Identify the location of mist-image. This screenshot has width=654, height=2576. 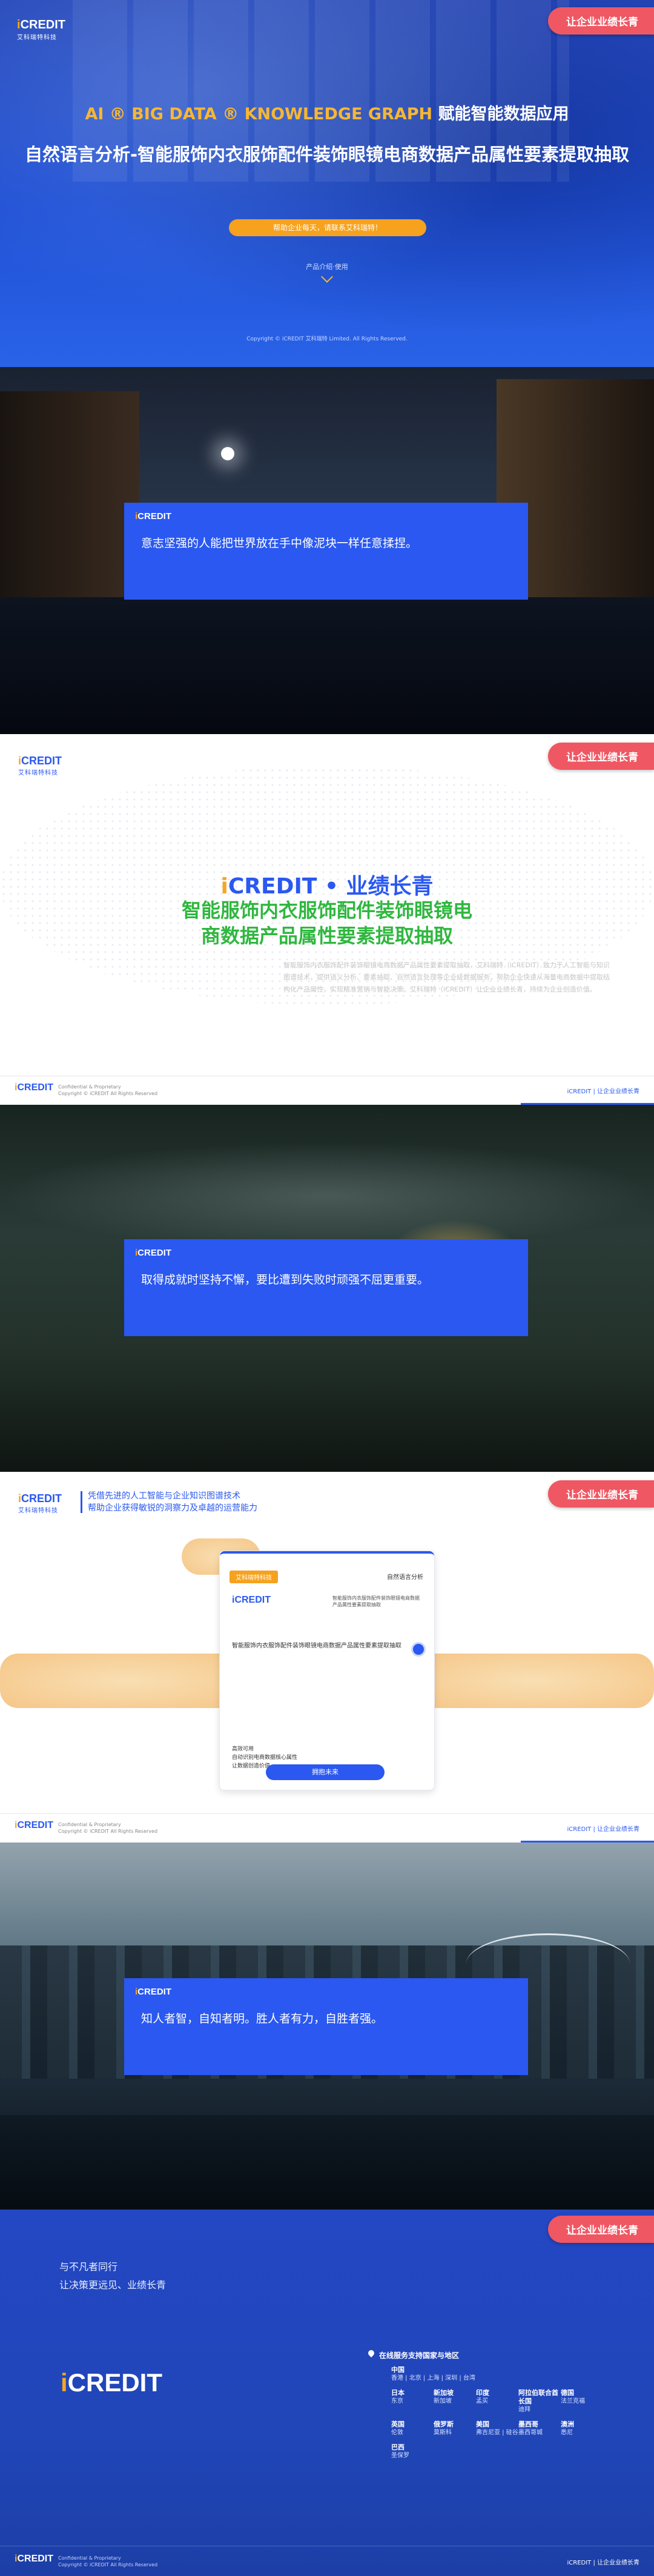
(327, 1195).